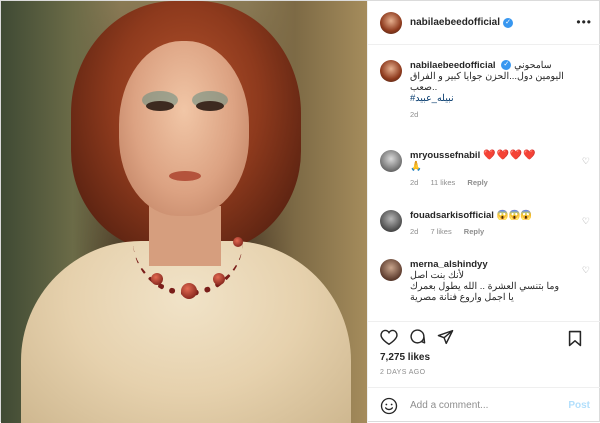 Image resolution: width=600 pixels, height=423 pixels. What do you see at coordinates (445, 337) in the screenshot?
I see `share-icon` at bounding box center [445, 337].